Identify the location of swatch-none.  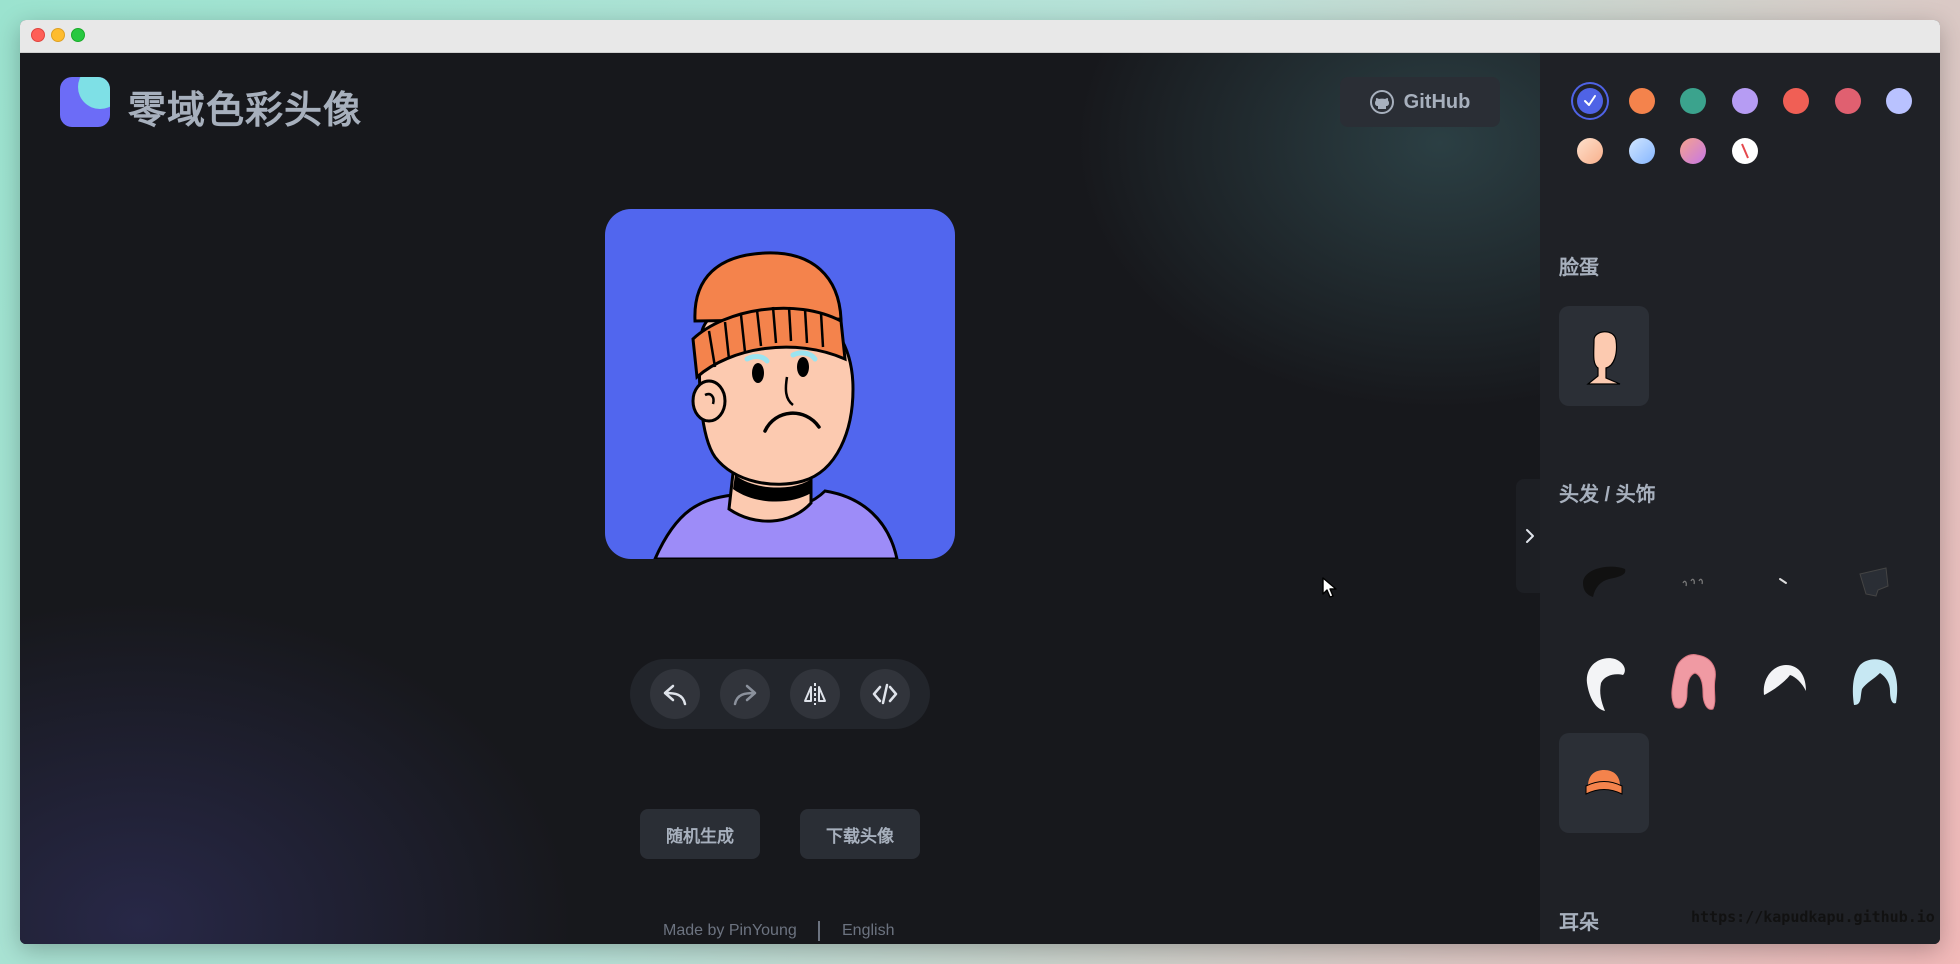
(1745, 151).